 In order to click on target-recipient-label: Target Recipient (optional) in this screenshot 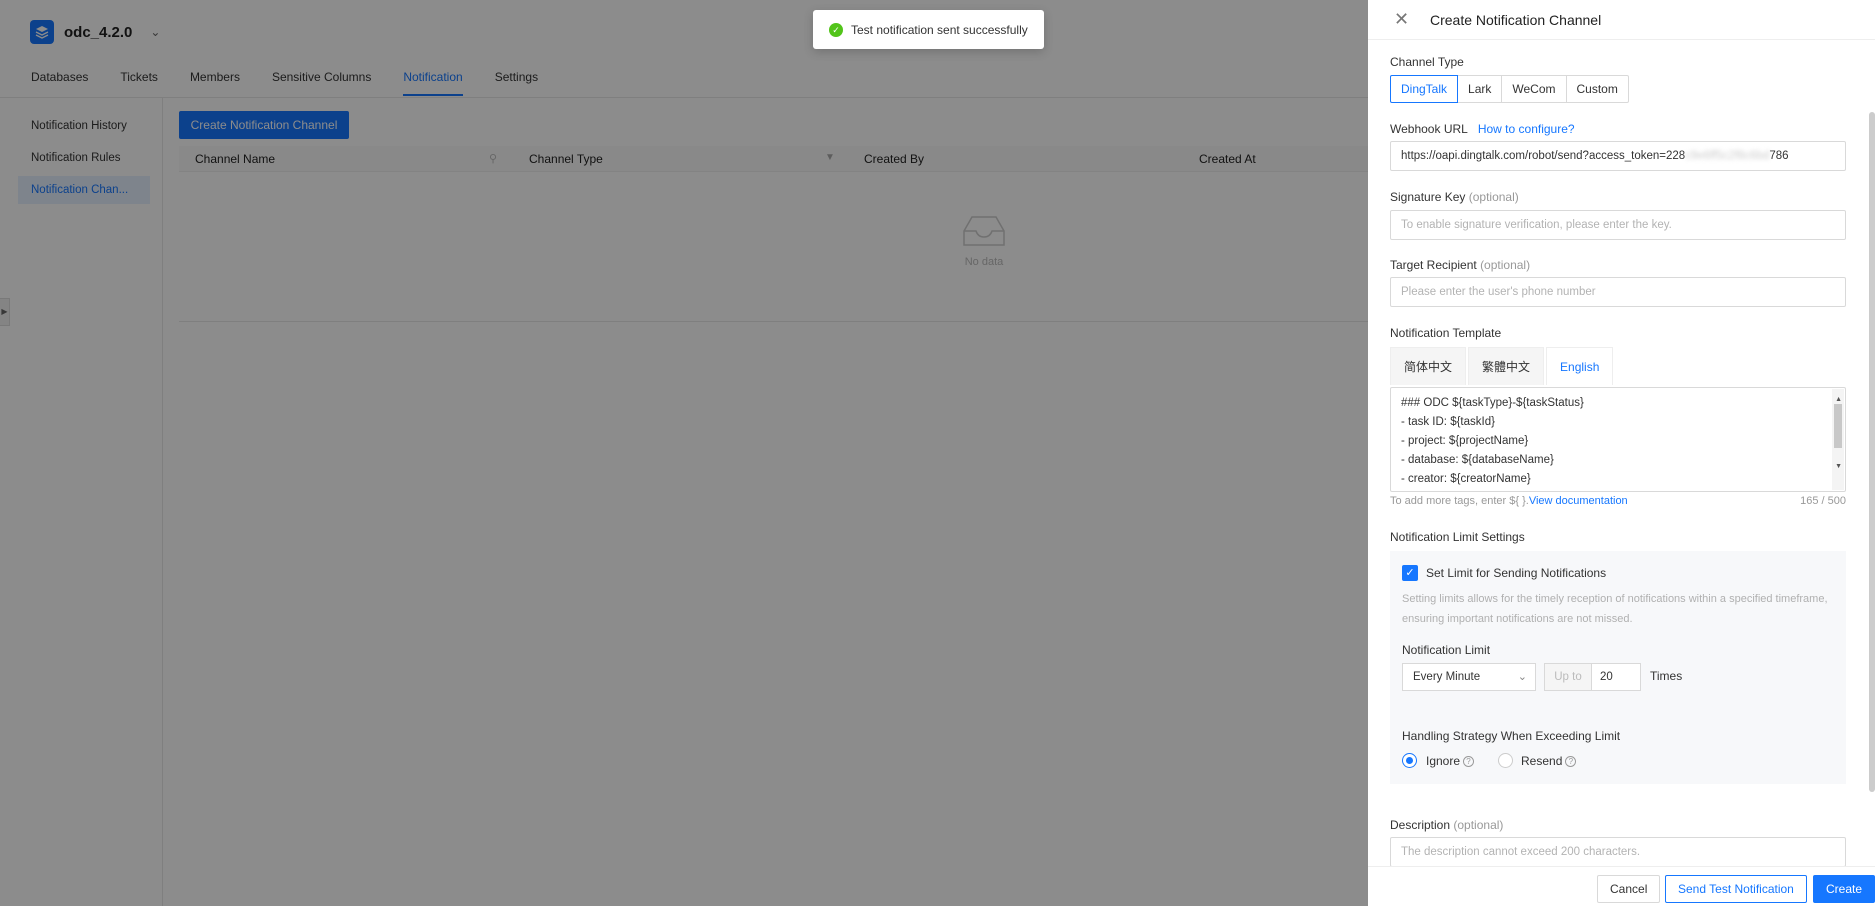, I will do `click(1460, 265)`.